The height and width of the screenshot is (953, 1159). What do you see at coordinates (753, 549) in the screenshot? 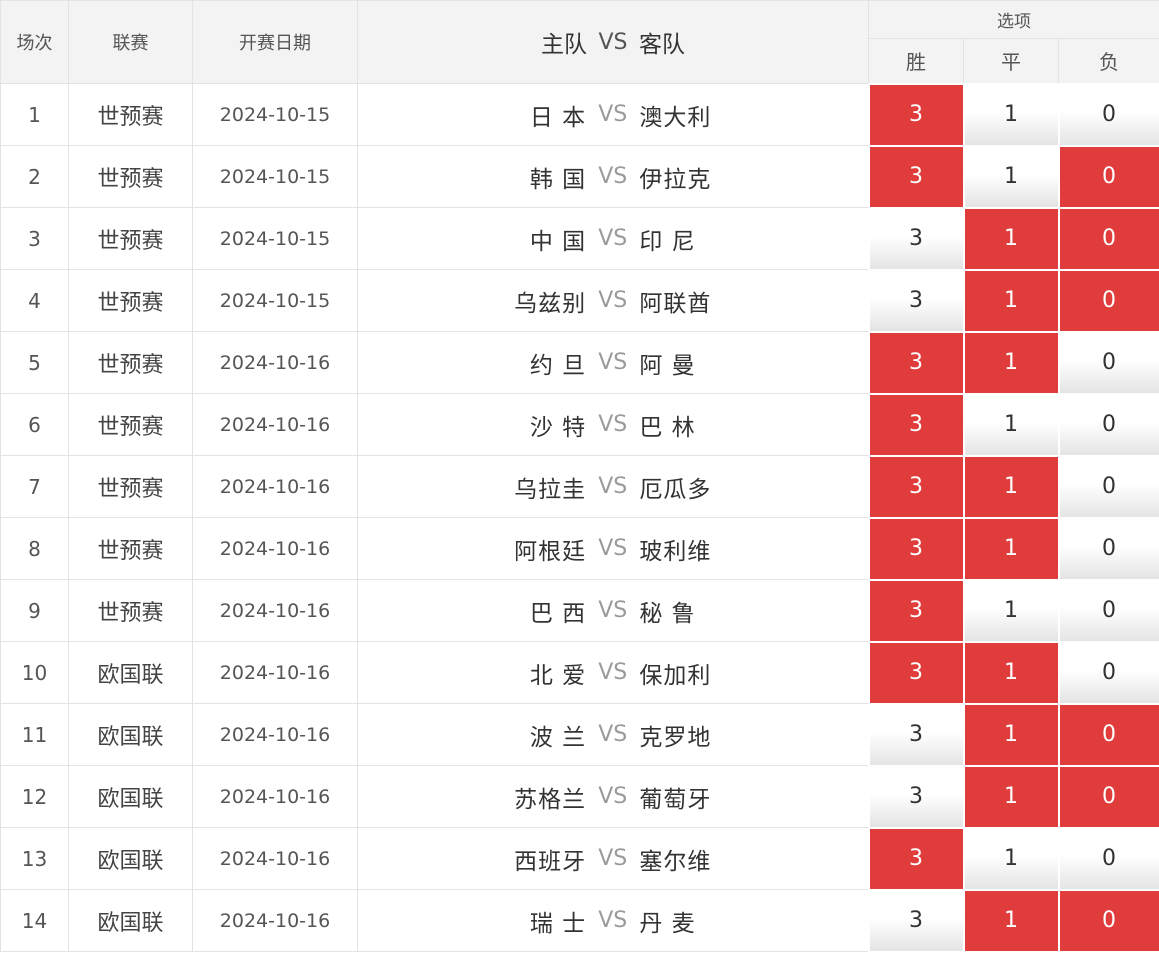
I see `away-team: 玻利维` at bounding box center [753, 549].